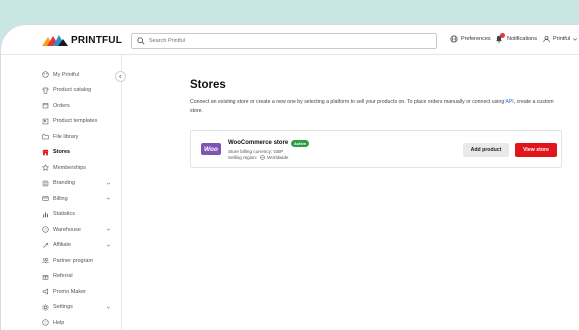 The width and height of the screenshot is (579, 330). I want to click on megaphone-icon, so click(45, 291).